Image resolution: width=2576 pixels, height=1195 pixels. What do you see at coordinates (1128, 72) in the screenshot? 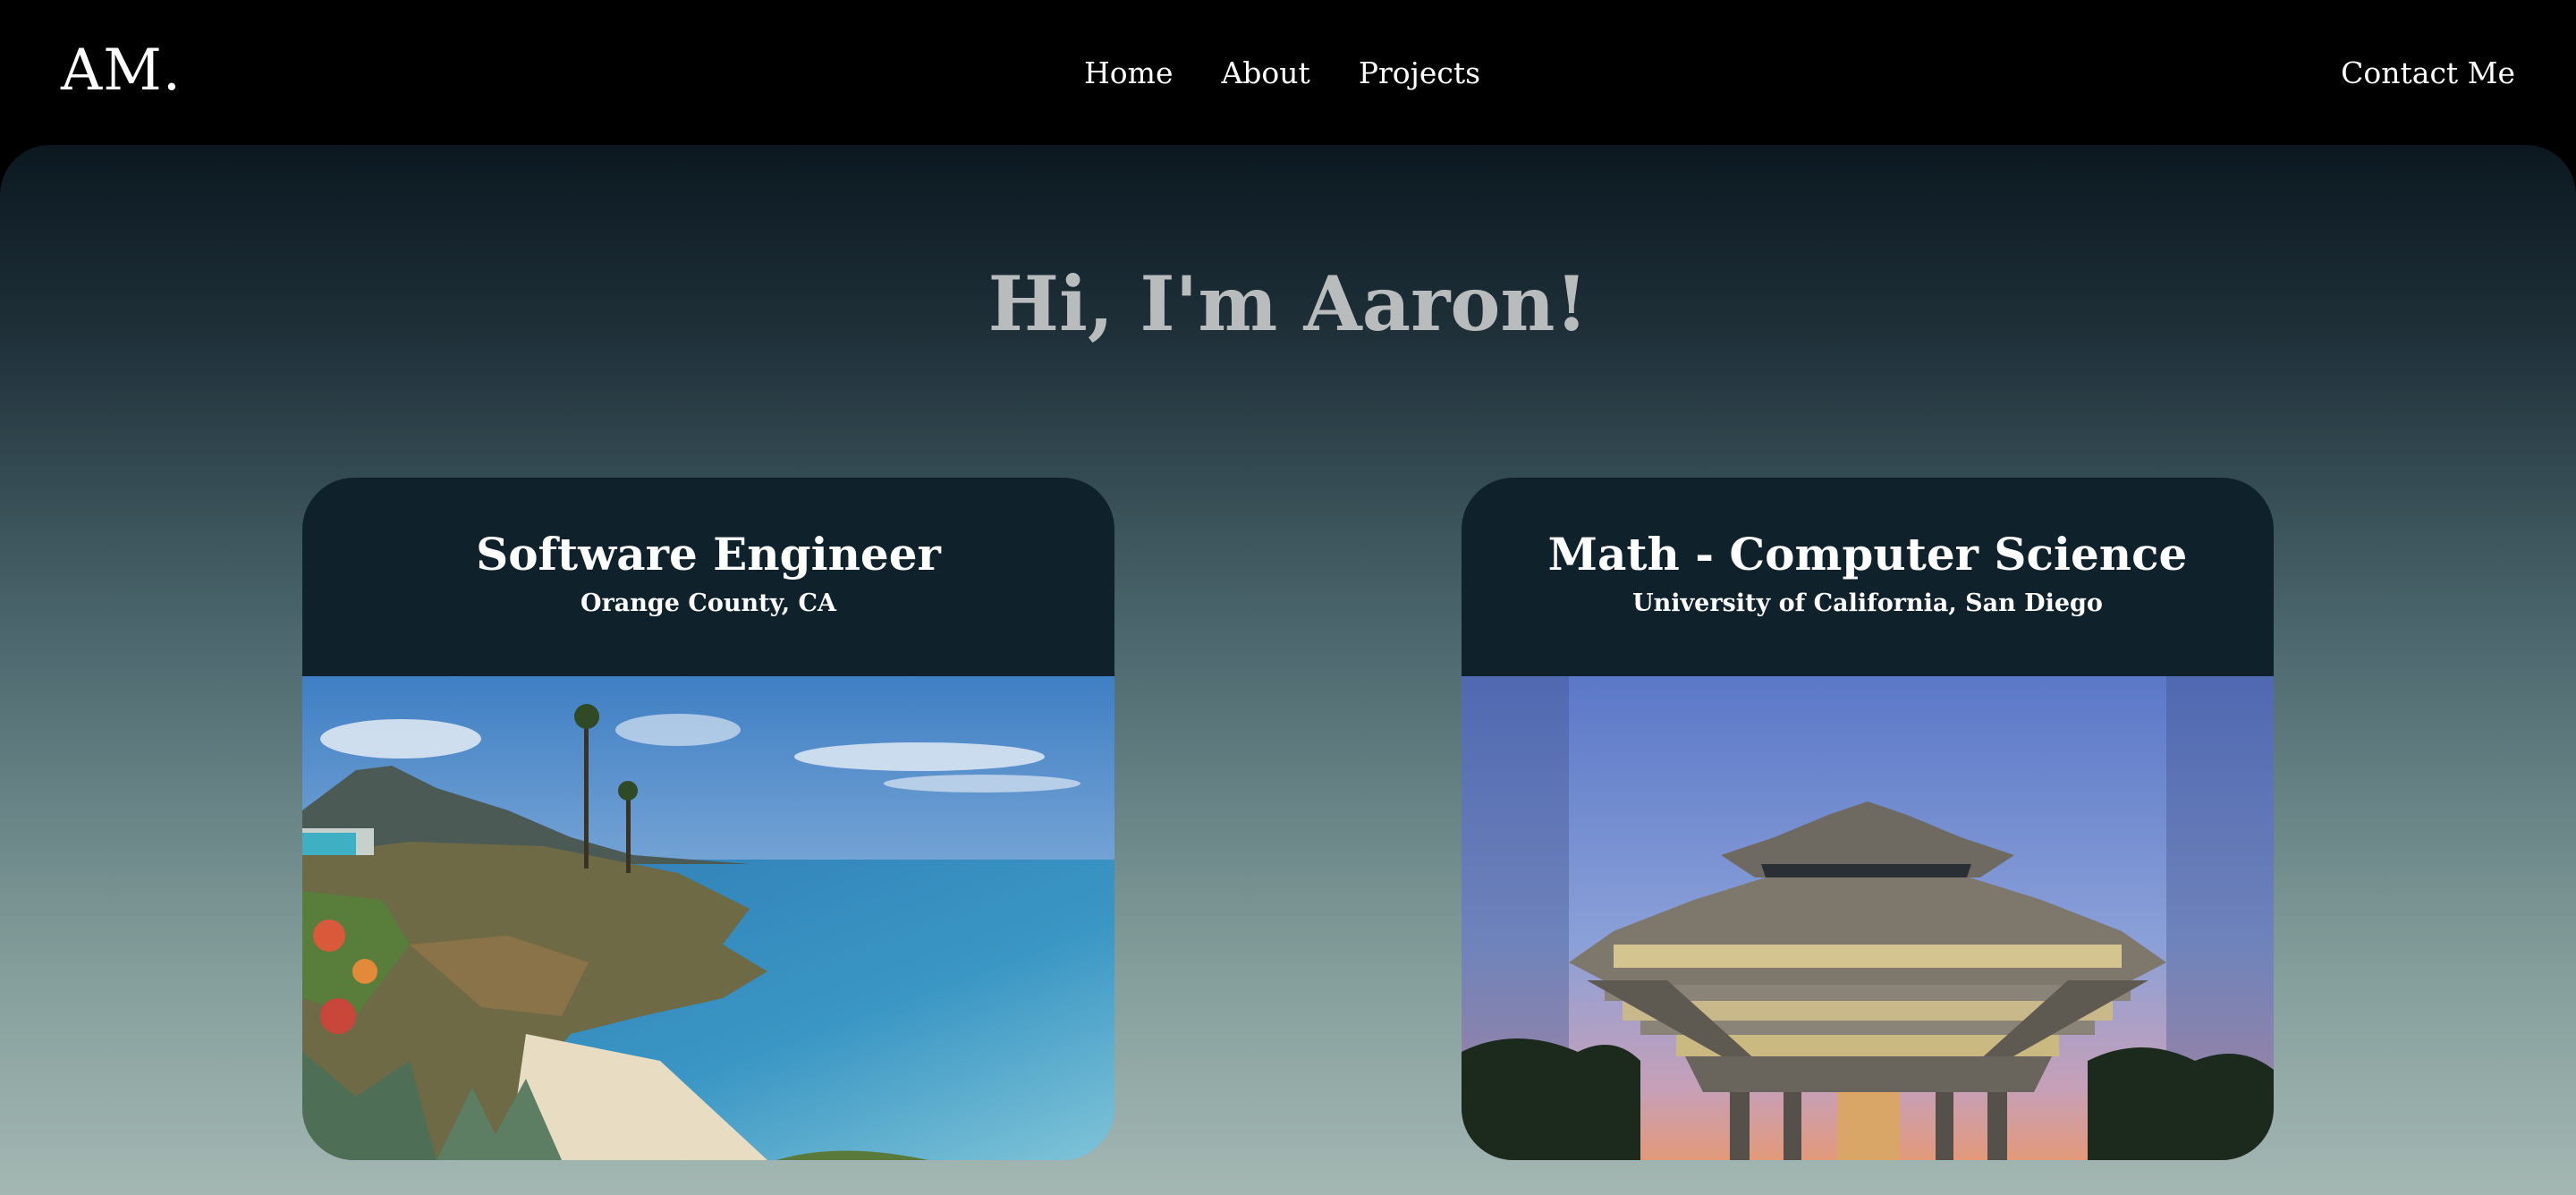
I see `nav-home: Home` at bounding box center [1128, 72].